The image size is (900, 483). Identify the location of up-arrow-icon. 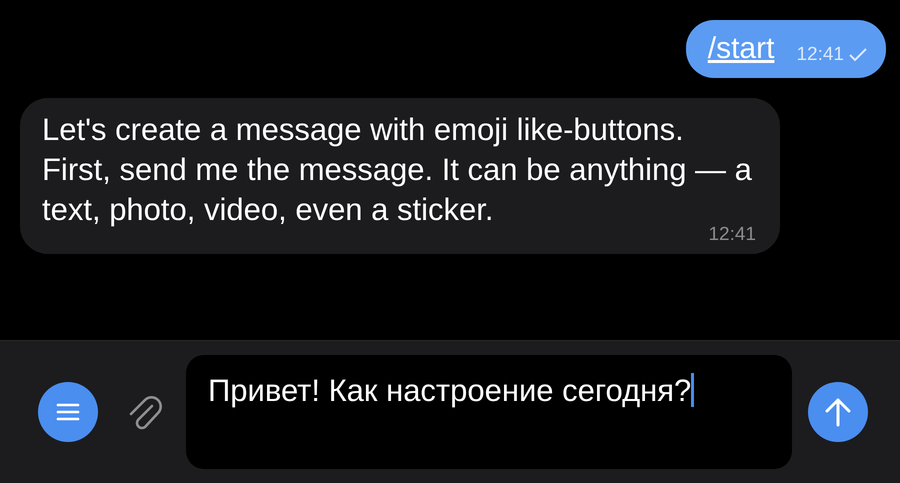
(838, 412).